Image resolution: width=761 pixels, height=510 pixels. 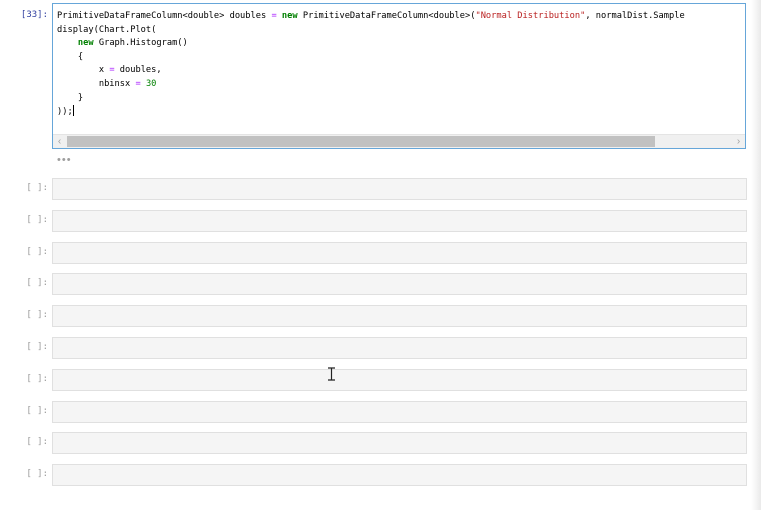 What do you see at coordinates (64, 160) in the screenshot?
I see `collapsed-output-ellipsis: •••` at bounding box center [64, 160].